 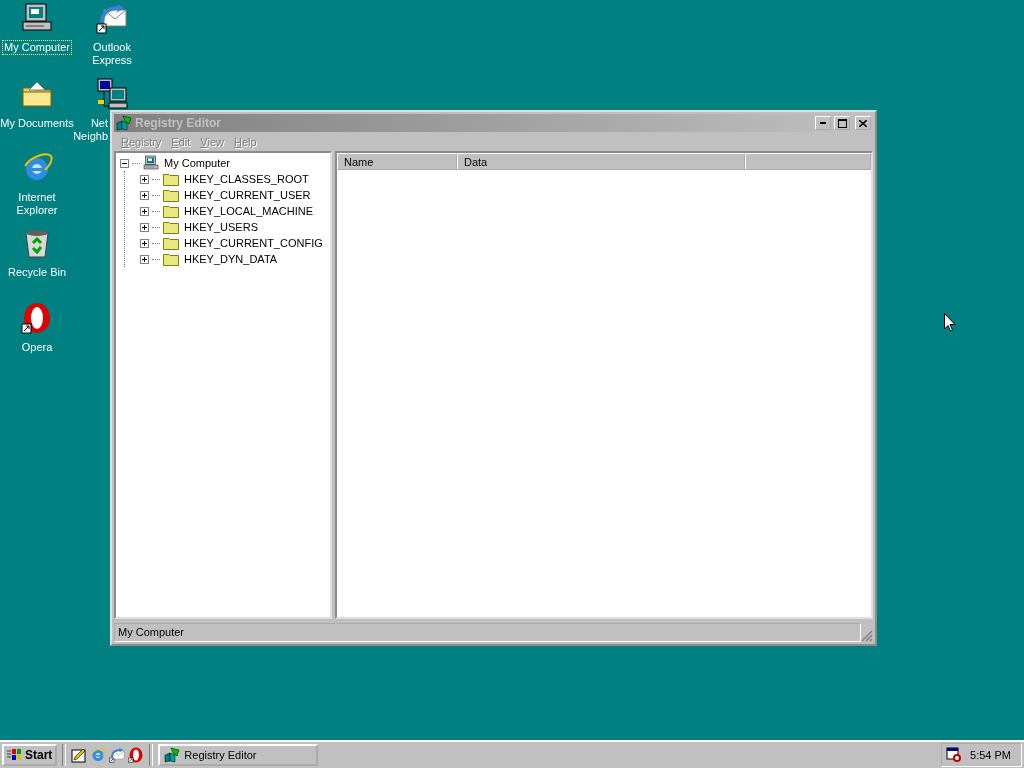 What do you see at coordinates (954, 755) in the screenshot?
I see `calendar-clock-icon` at bounding box center [954, 755].